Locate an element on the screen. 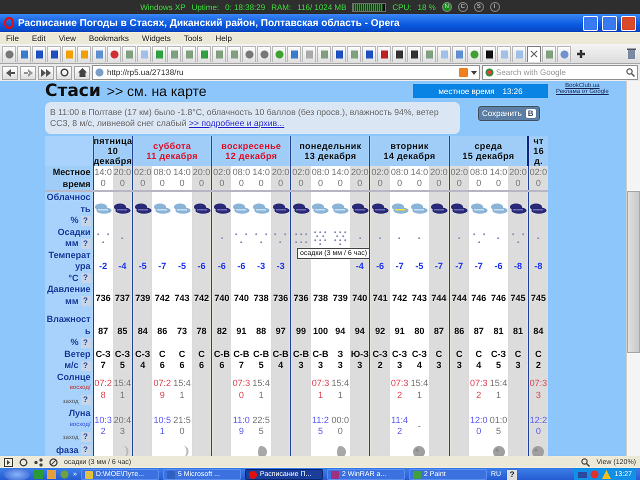 This screenshot has width=640, height=480. temperature-cell-text: -2 is located at coordinates (103, 266).